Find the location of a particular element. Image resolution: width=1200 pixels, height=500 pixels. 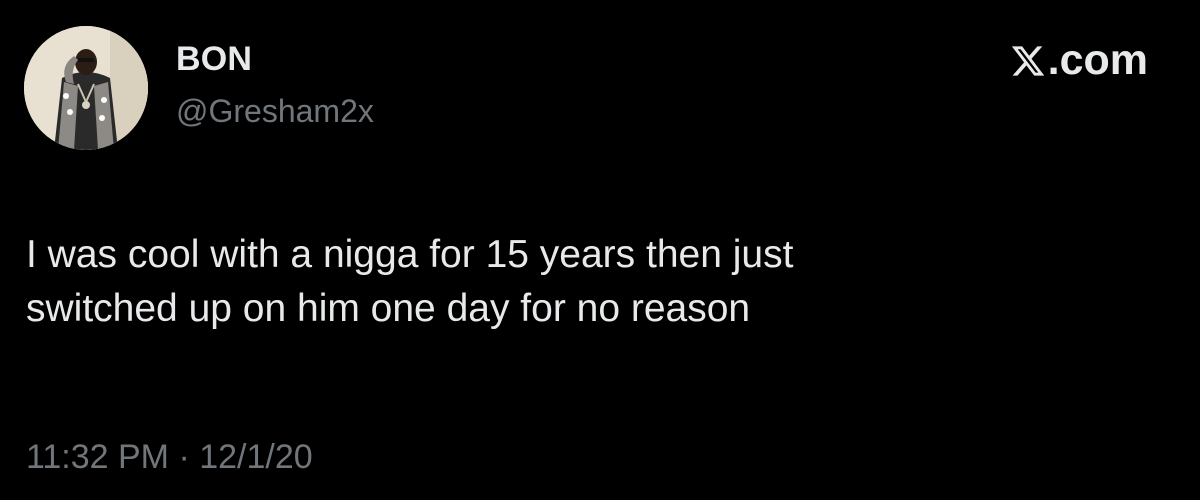

tweet-timestamp: 11:32 PM · 12/1/20 is located at coordinates (169, 457).